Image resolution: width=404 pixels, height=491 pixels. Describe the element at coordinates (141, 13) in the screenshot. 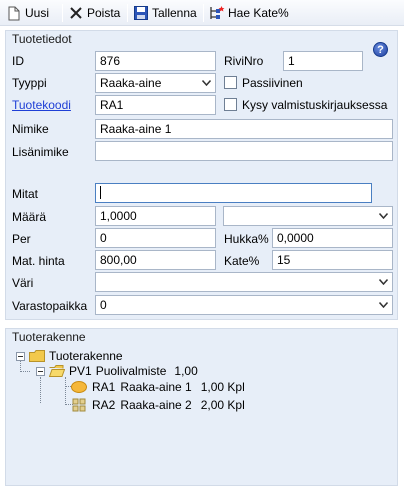

I see `save-disk-icon` at that location.